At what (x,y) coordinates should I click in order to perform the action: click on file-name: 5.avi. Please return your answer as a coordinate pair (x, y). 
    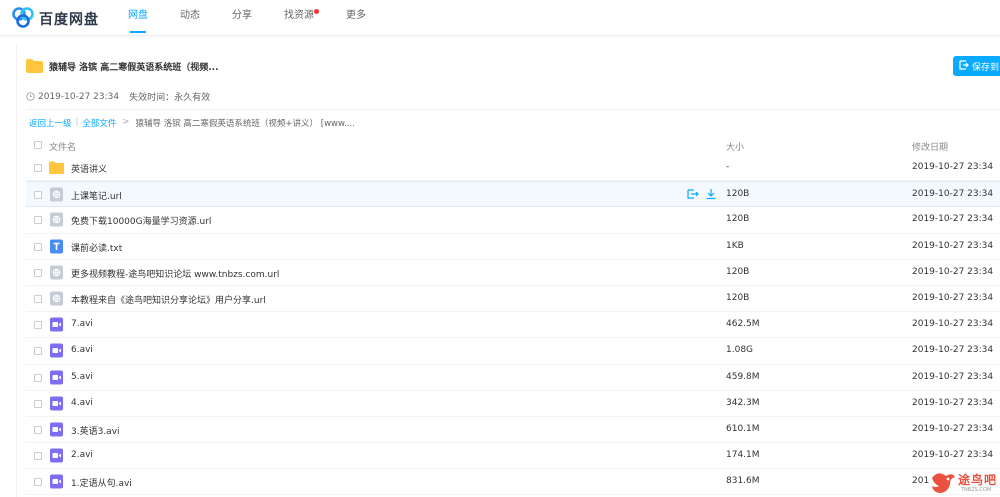
    Looking at the image, I should click on (82, 377).